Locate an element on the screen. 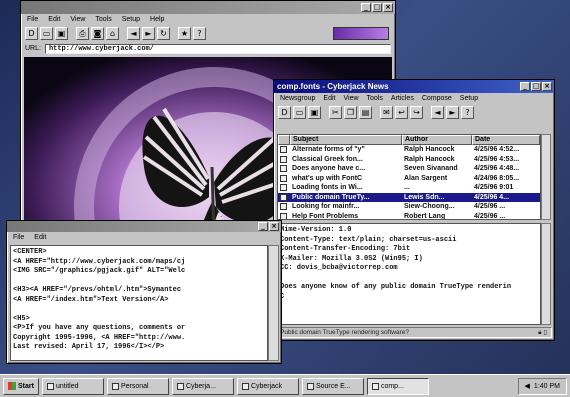 The image size is (570, 397). start-button: Start is located at coordinates (21, 386).